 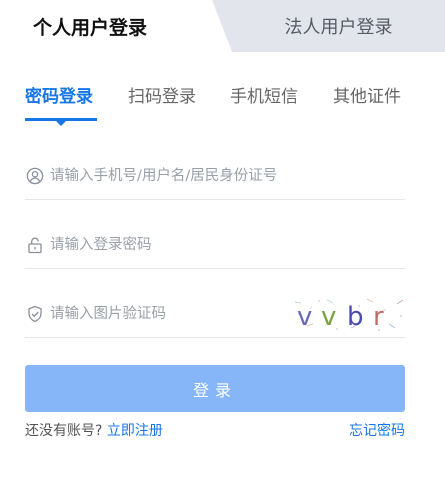 What do you see at coordinates (227, 244) in the screenshot?
I see `password-input` at bounding box center [227, 244].